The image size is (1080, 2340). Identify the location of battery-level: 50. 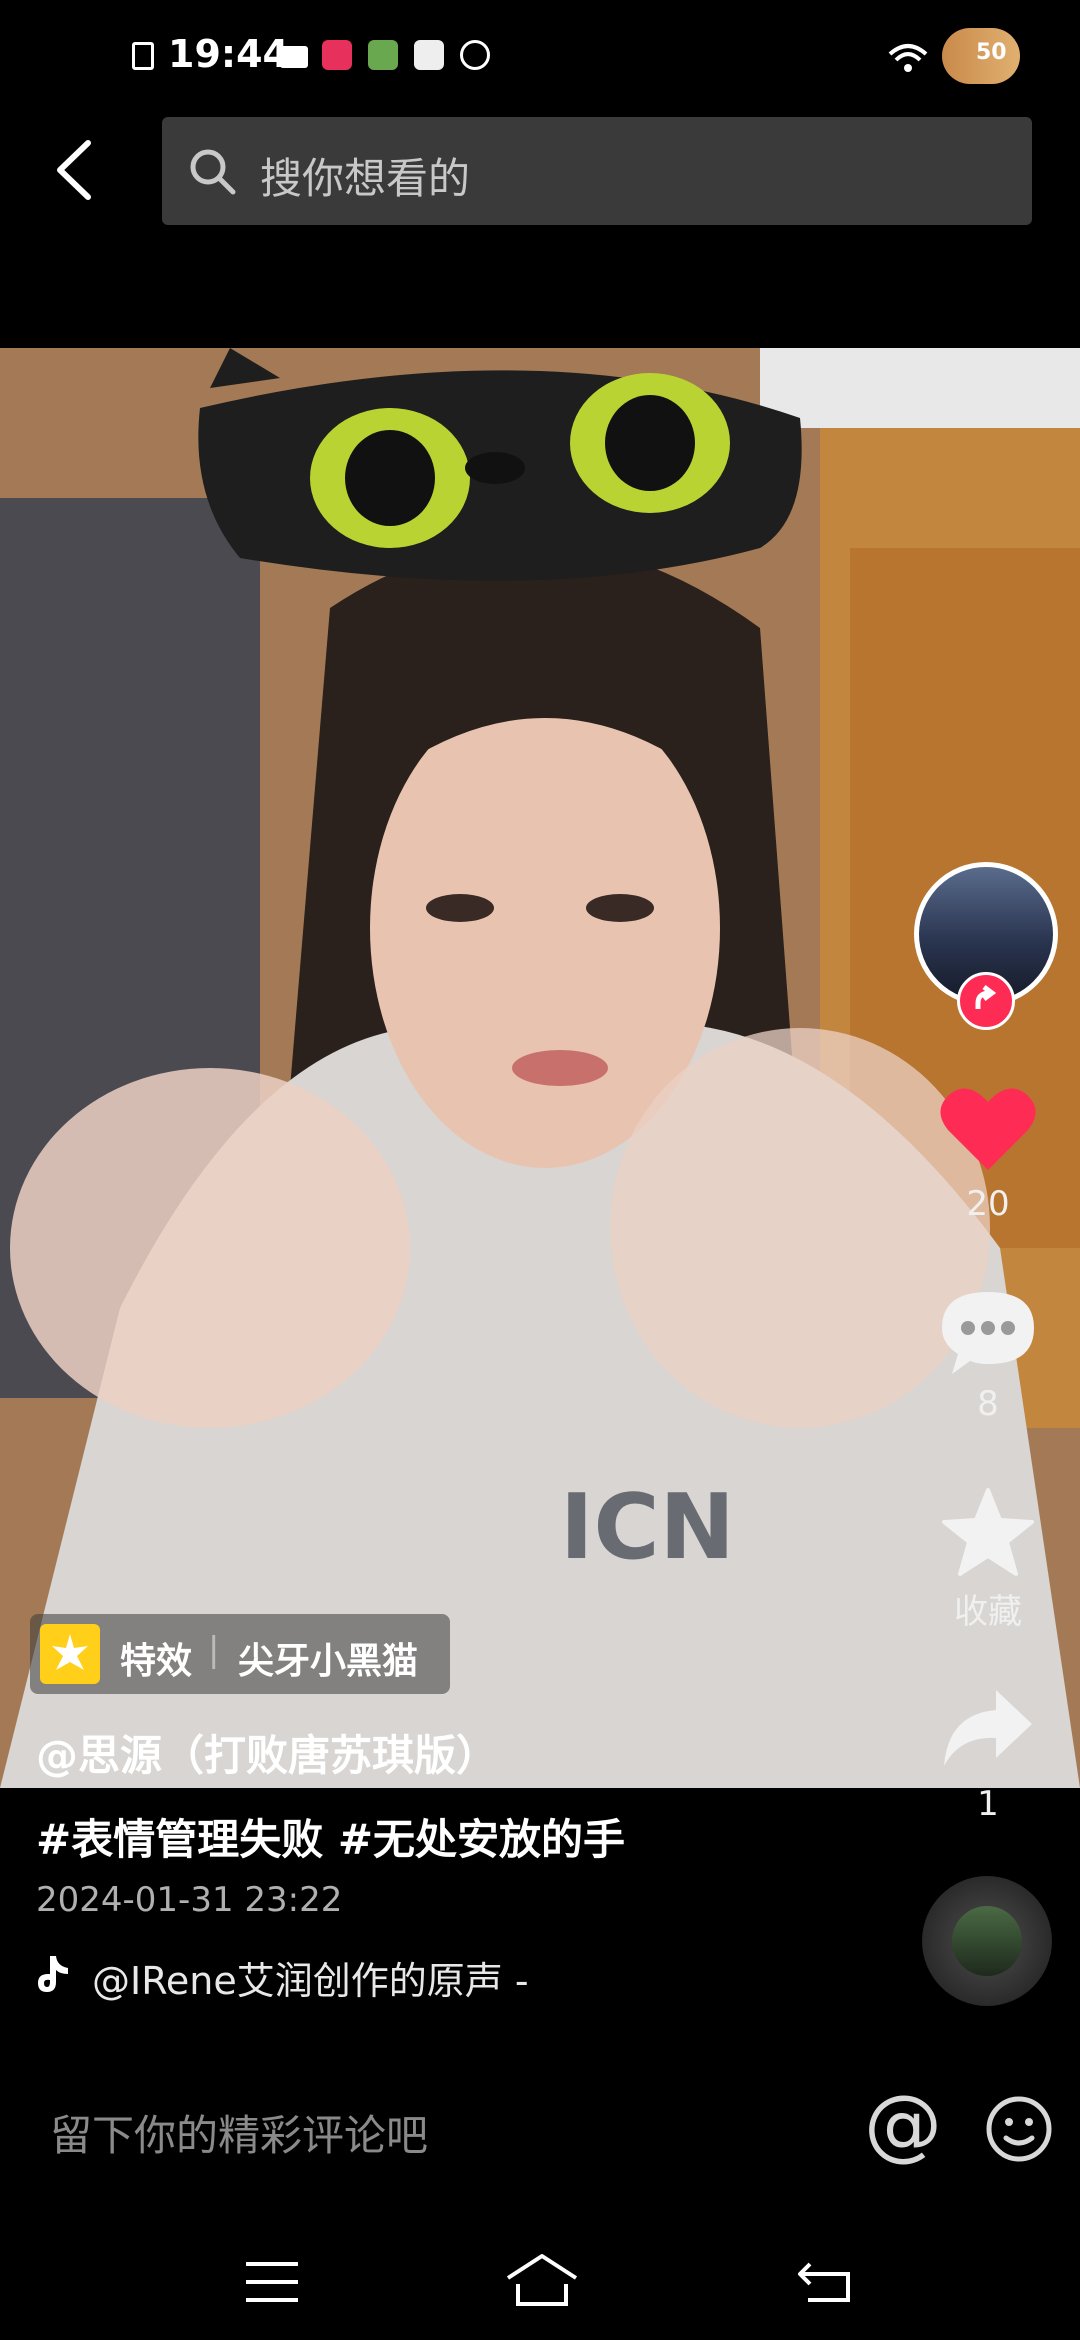
(991, 52).